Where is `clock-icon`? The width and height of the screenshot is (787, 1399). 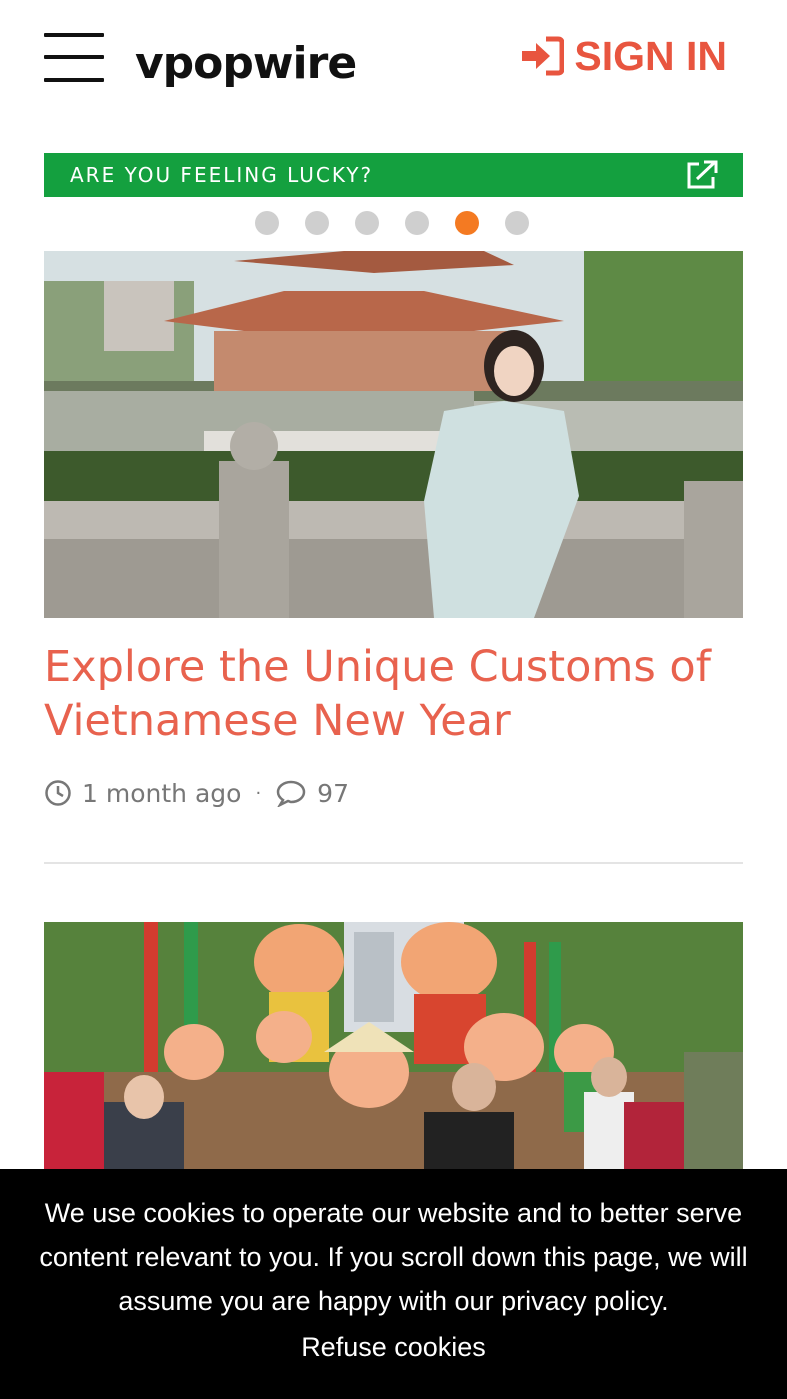
clock-icon is located at coordinates (58, 793).